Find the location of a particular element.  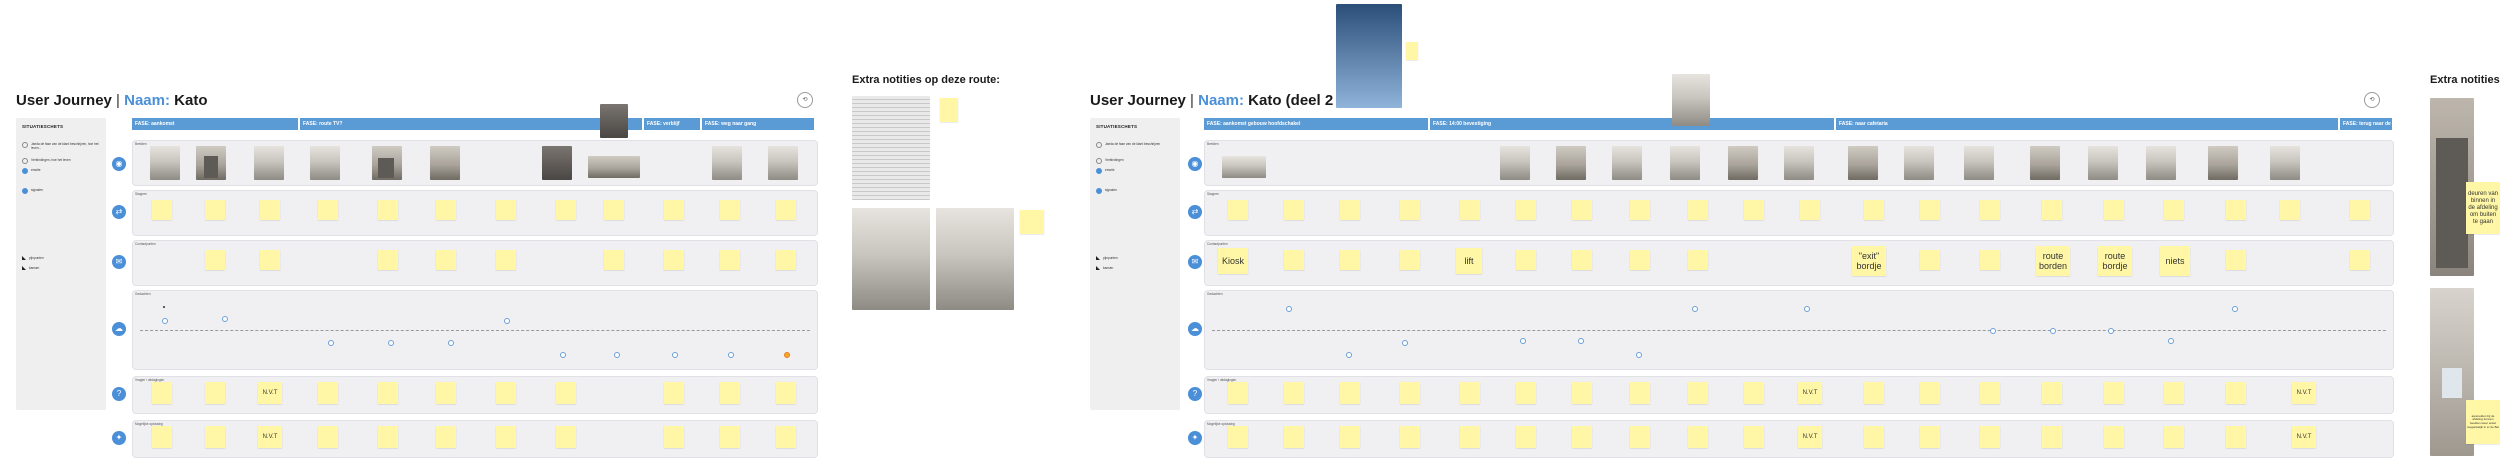

note-photo-blinds is located at coordinates (891, 148).